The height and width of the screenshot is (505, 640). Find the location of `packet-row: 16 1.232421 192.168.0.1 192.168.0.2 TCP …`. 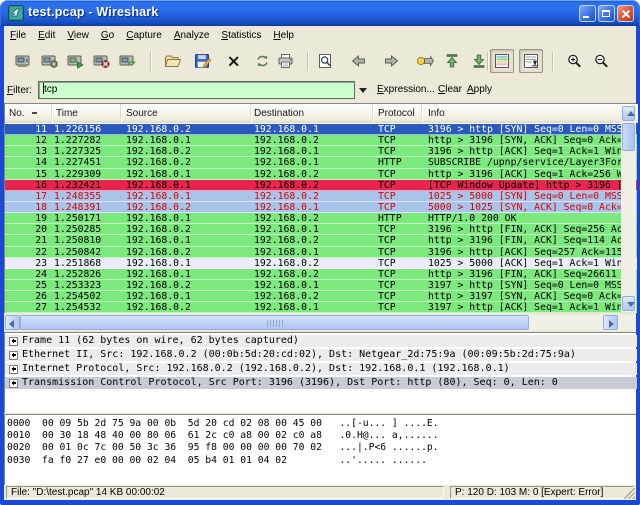

packet-row: 16 1.232421 192.168.0.1 192.168.0.2 TCP … is located at coordinates (321, 185).